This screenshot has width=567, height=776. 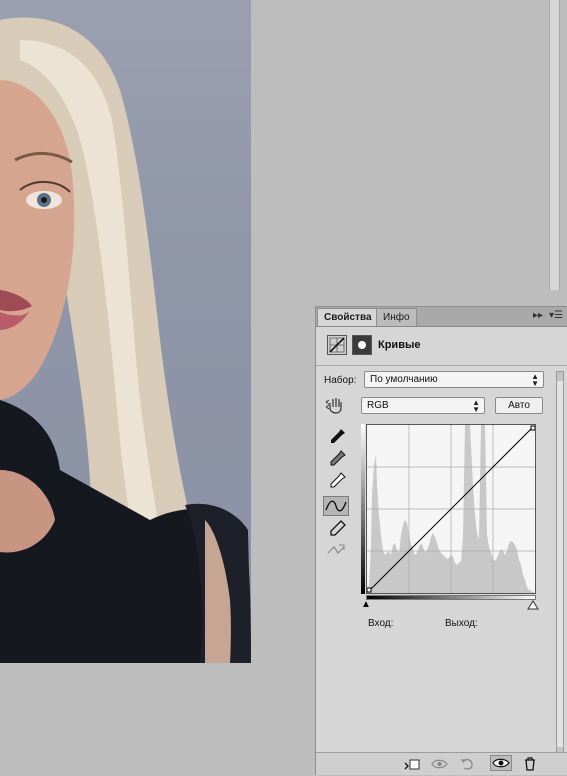 I want to click on panel-scroll-thumb, so click(x=560, y=564).